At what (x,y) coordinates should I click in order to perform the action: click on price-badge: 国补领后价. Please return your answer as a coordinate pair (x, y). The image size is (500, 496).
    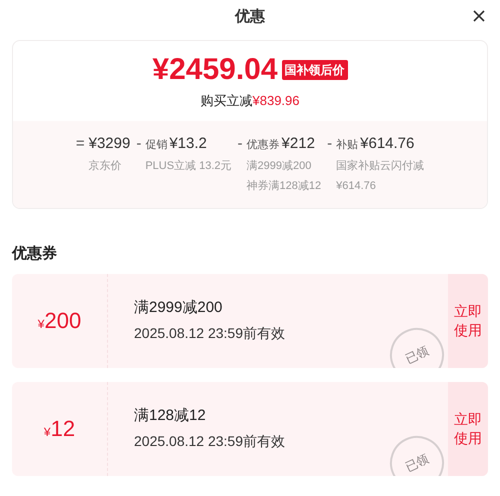
    Looking at the image, I should click on (315, 70).